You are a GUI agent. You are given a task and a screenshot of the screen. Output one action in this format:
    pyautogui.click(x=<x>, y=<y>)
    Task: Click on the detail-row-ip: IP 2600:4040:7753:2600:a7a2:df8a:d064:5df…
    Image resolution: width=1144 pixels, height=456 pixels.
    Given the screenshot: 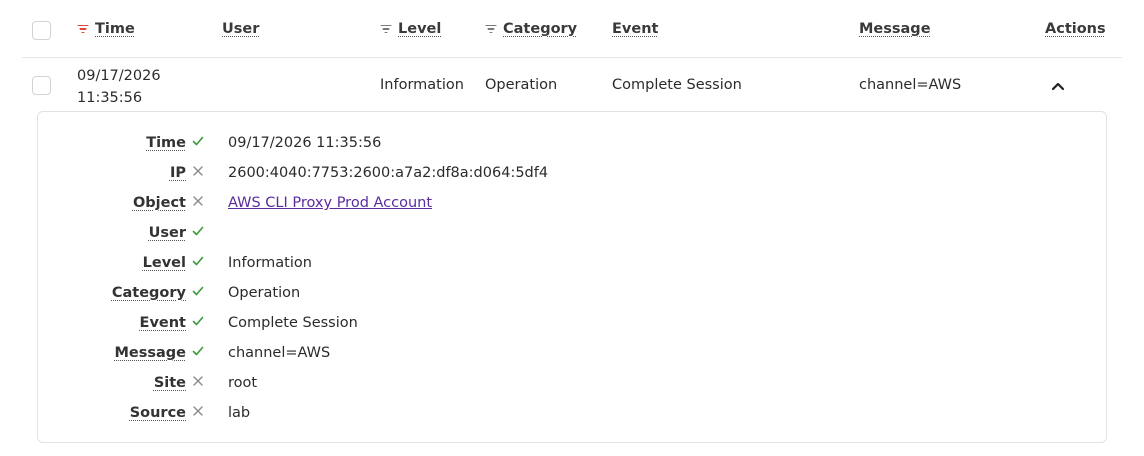 What is the action you would take?
    pyautogui.click(x=573, y=174)
    